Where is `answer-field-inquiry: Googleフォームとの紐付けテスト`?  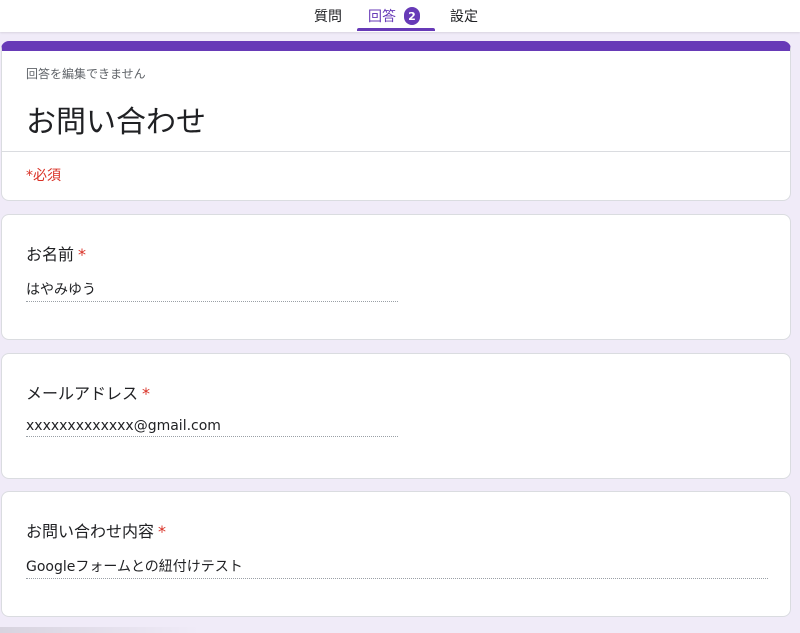
answer-field-inquiry: Googleフォームとの紐付けテスト is located at coordinates (397, 567).